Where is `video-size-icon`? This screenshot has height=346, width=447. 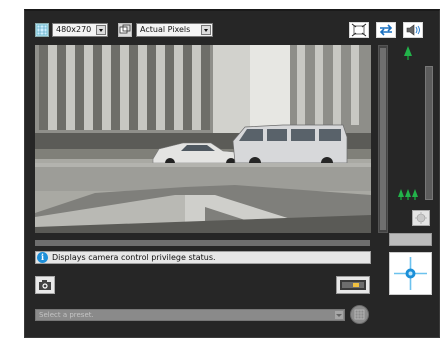
video-size-icon is located at coordinates (42, 30).